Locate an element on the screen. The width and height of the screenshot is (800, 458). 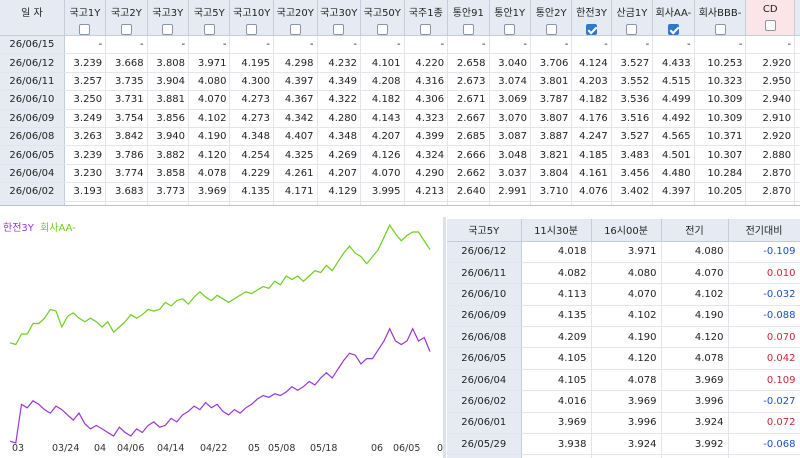
yield-cell: 3.527 is located at coordinates (632, 63).